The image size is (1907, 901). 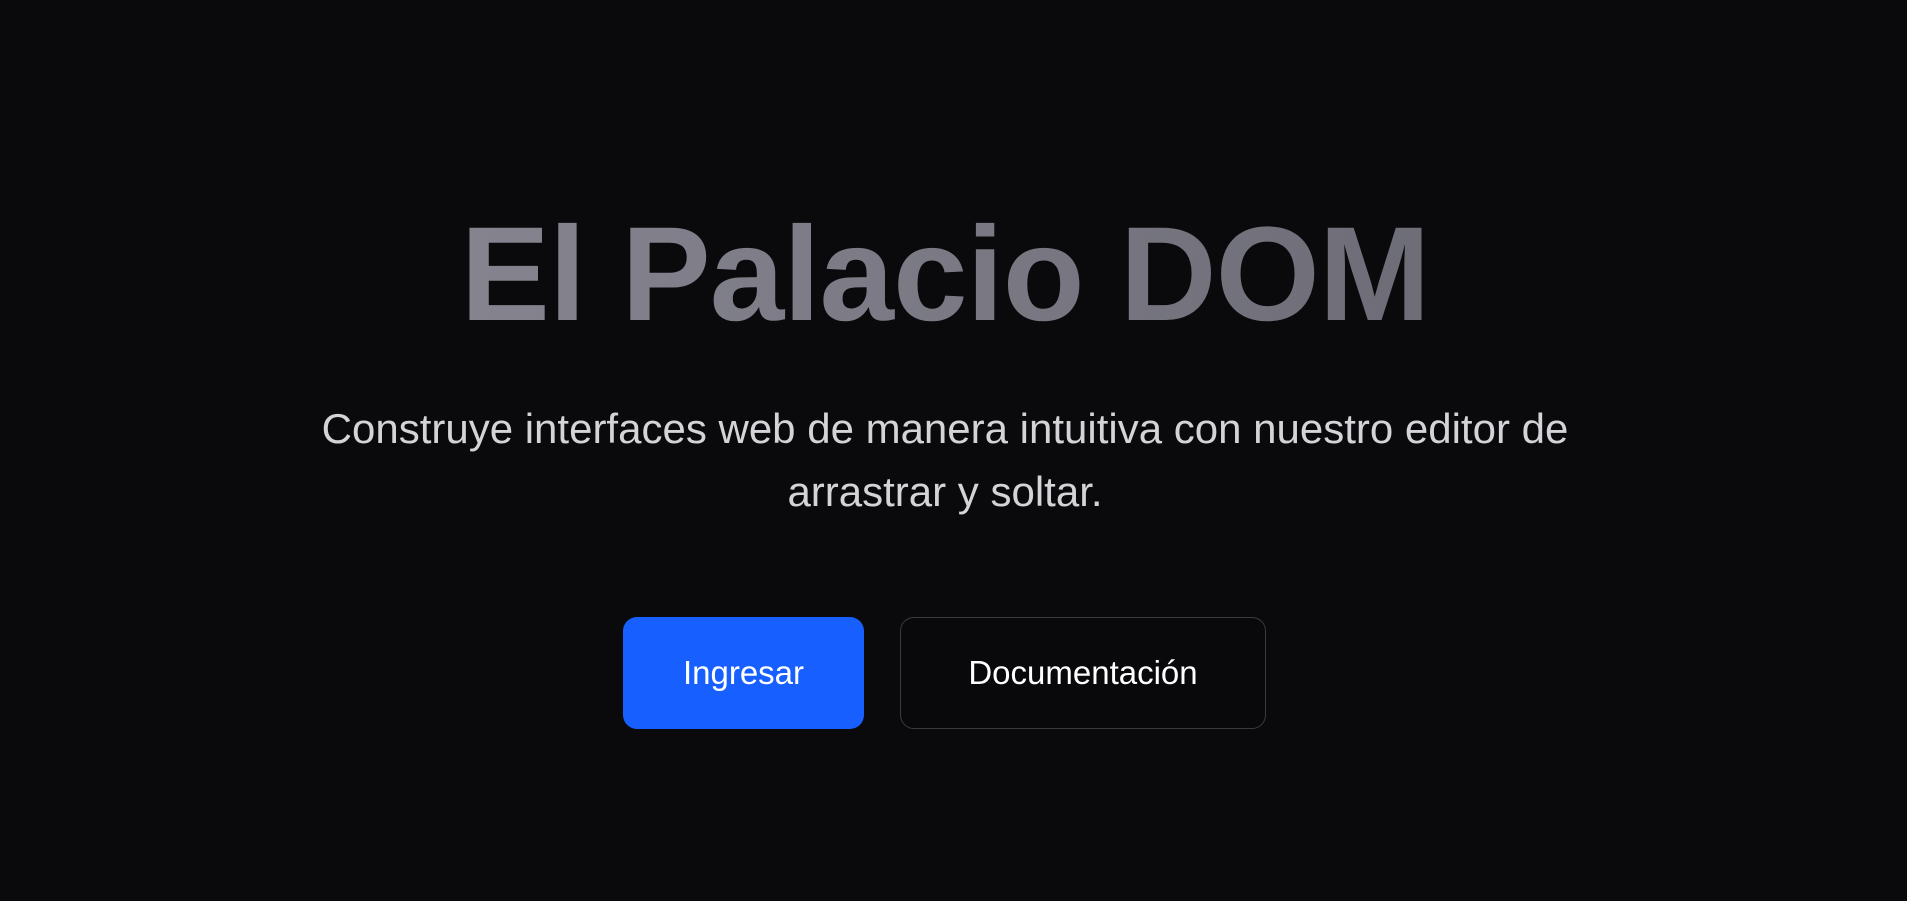 I want to click on login-button: Ingresar, so click(x=743, y=673).